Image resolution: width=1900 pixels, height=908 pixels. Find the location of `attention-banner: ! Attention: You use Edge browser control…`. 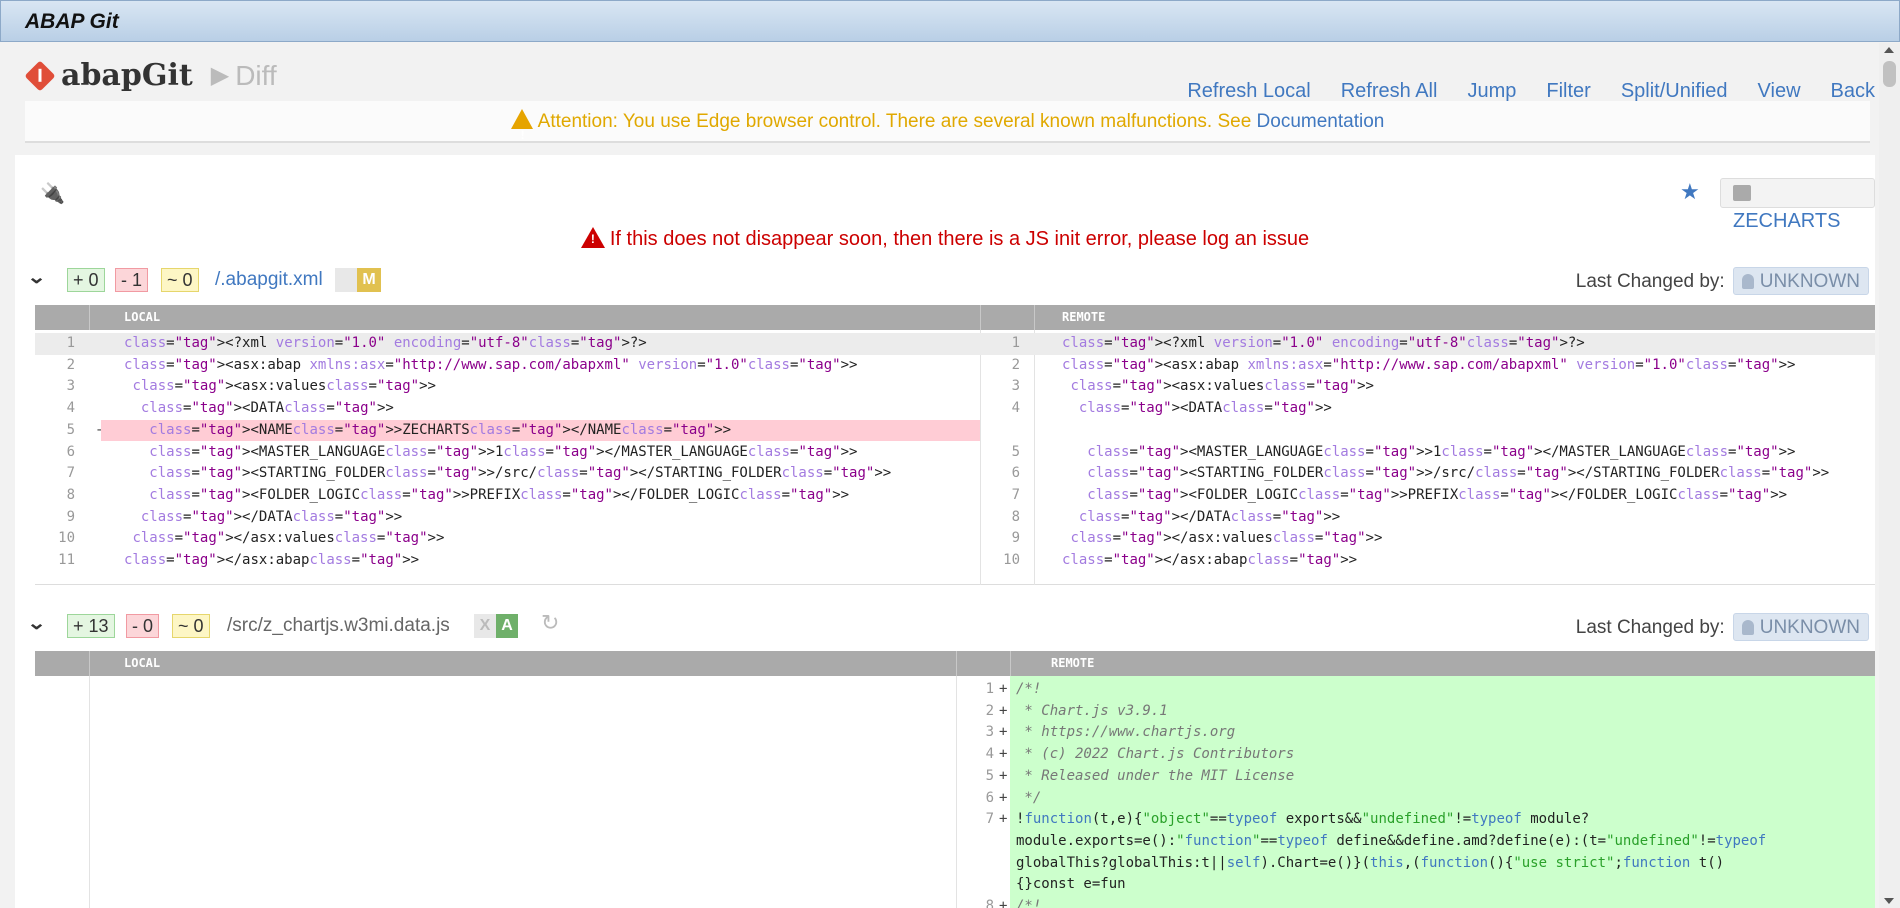

attention-banner: ! Attention: You use Edge browser control… is located at coordinates (947, 122).